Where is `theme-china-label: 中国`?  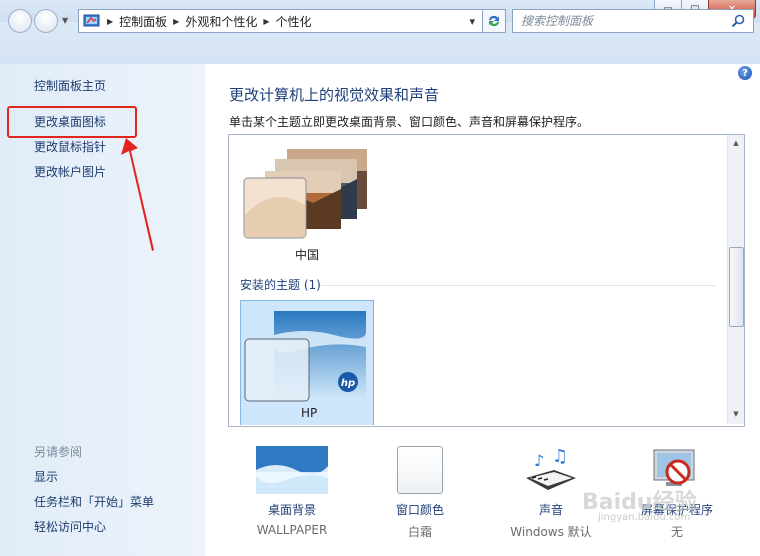
theme-china-label: 中国 is located at coordinates (307, 254).